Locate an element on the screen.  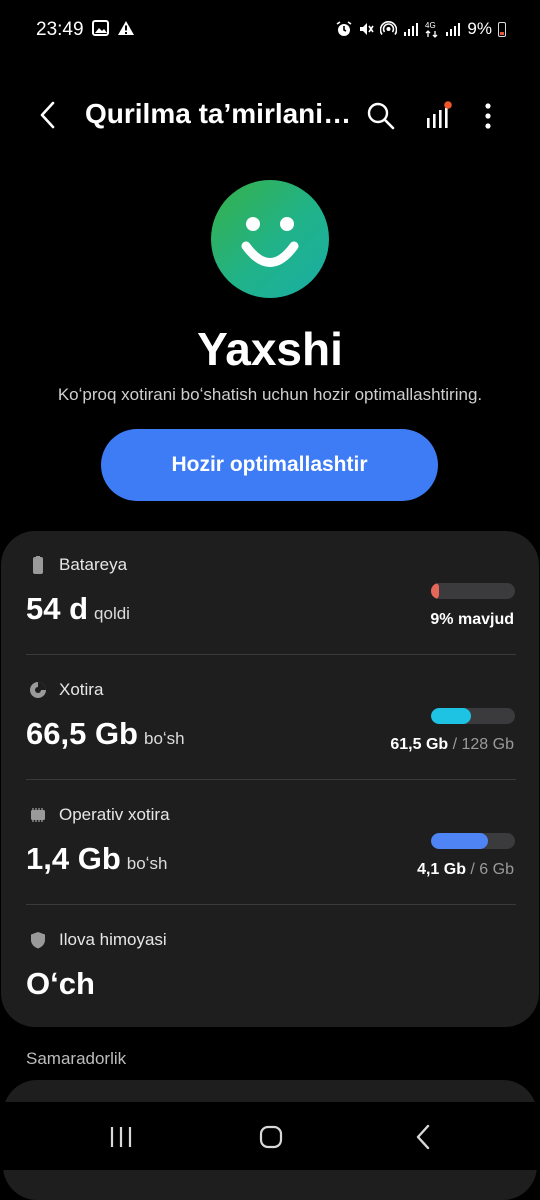
home-icon is located at coordinates (271, 1137).